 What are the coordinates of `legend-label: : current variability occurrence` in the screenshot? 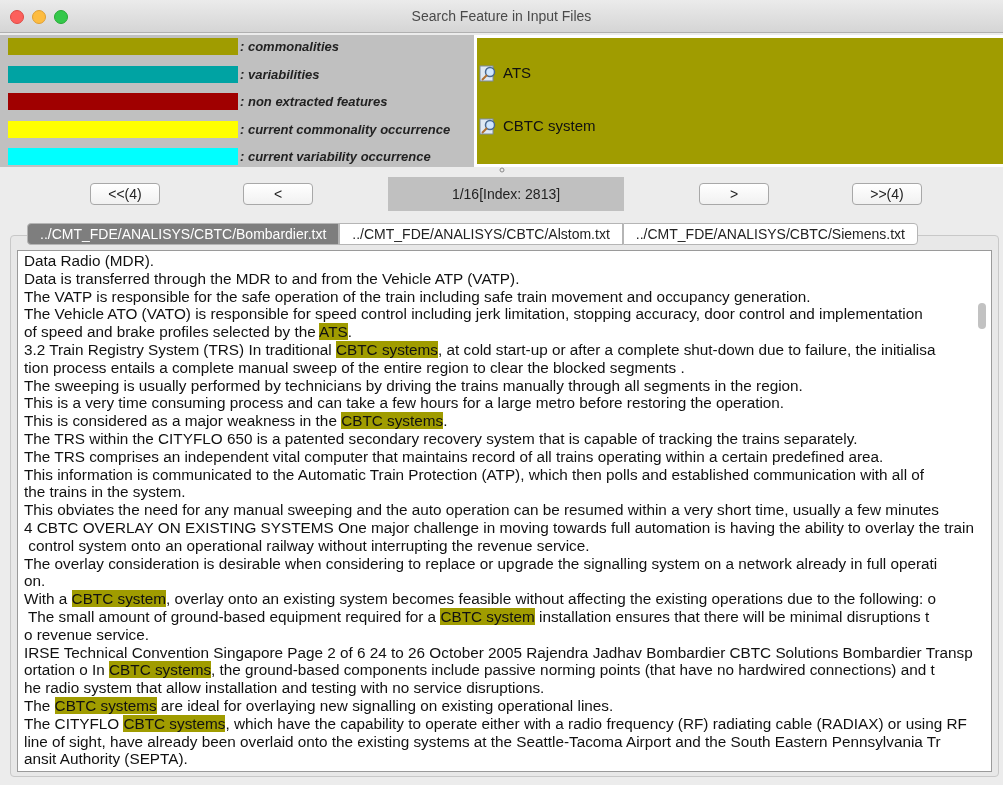 It's located at (335, 156).